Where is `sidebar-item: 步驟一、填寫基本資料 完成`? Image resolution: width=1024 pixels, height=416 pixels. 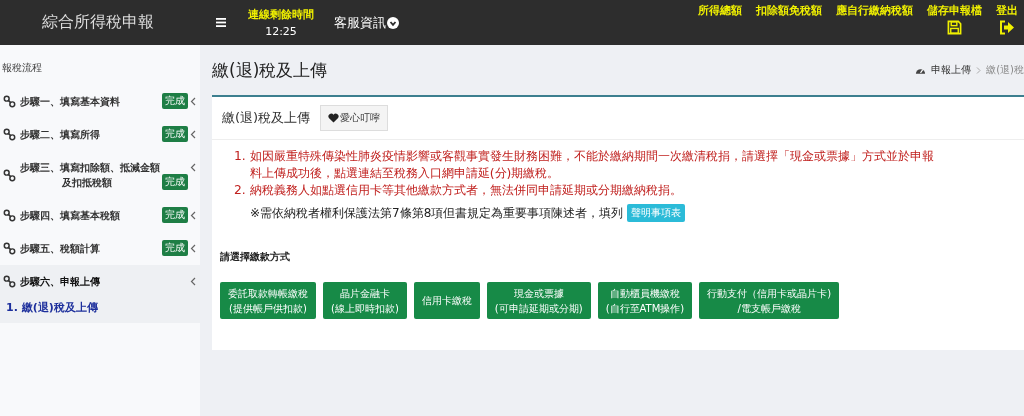
sidebar-item: 步驟一、填寫基本資料 完成 is located at coordinates (100, 101).